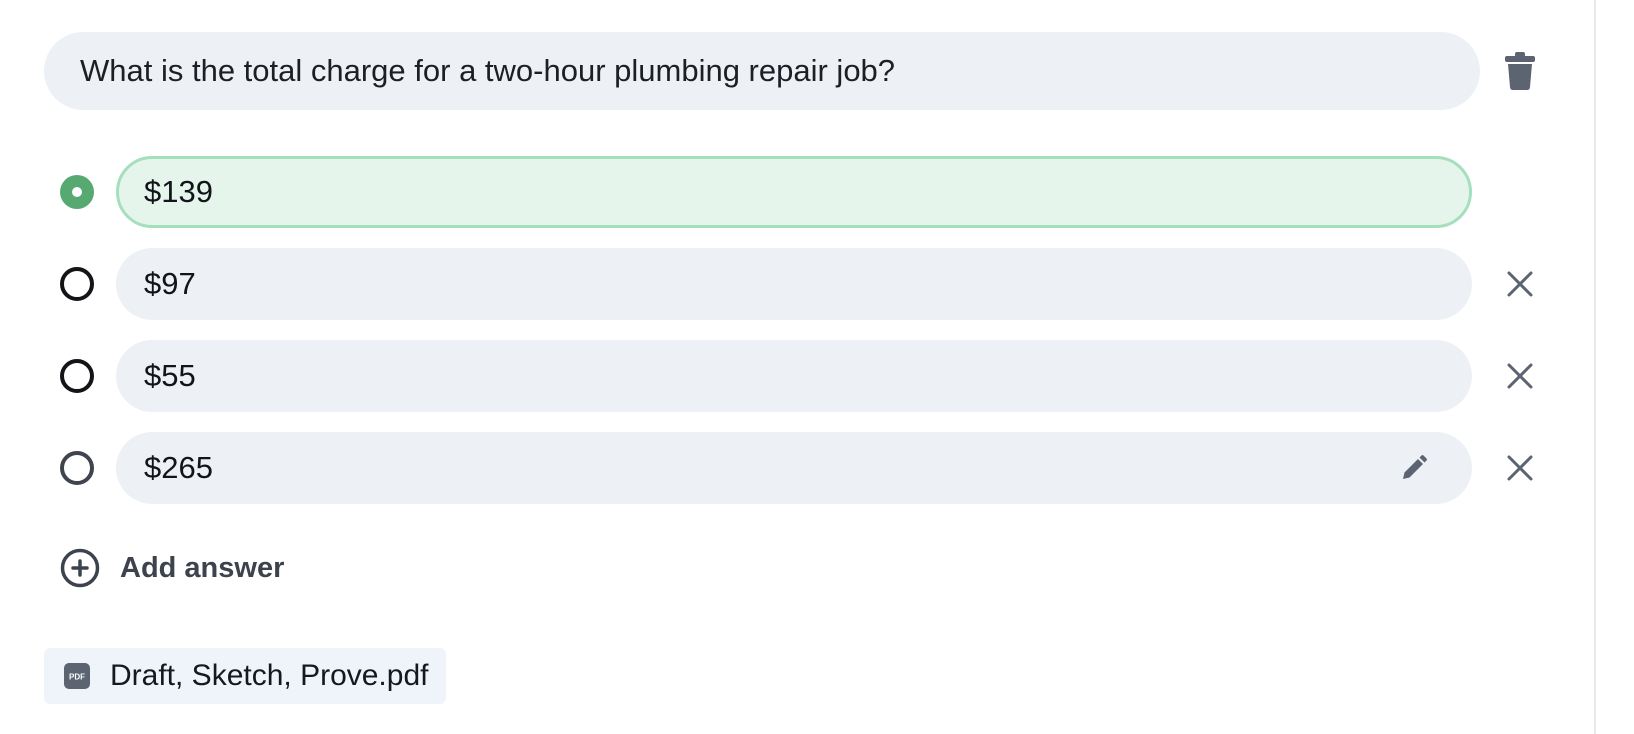 Image resolution: width=1634 pixels, height=734 pixels. What do you see at coordinates (1595, 367) in the screenshot?
I see `panel-divider` at bounding box center [1595, 367].